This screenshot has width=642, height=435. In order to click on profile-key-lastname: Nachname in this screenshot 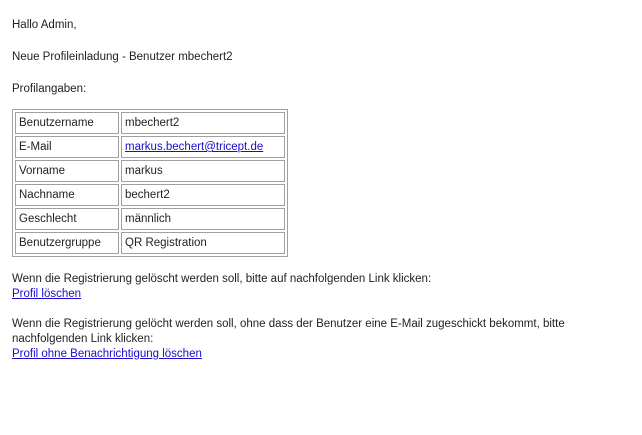, I will do `click(67, 195)`.